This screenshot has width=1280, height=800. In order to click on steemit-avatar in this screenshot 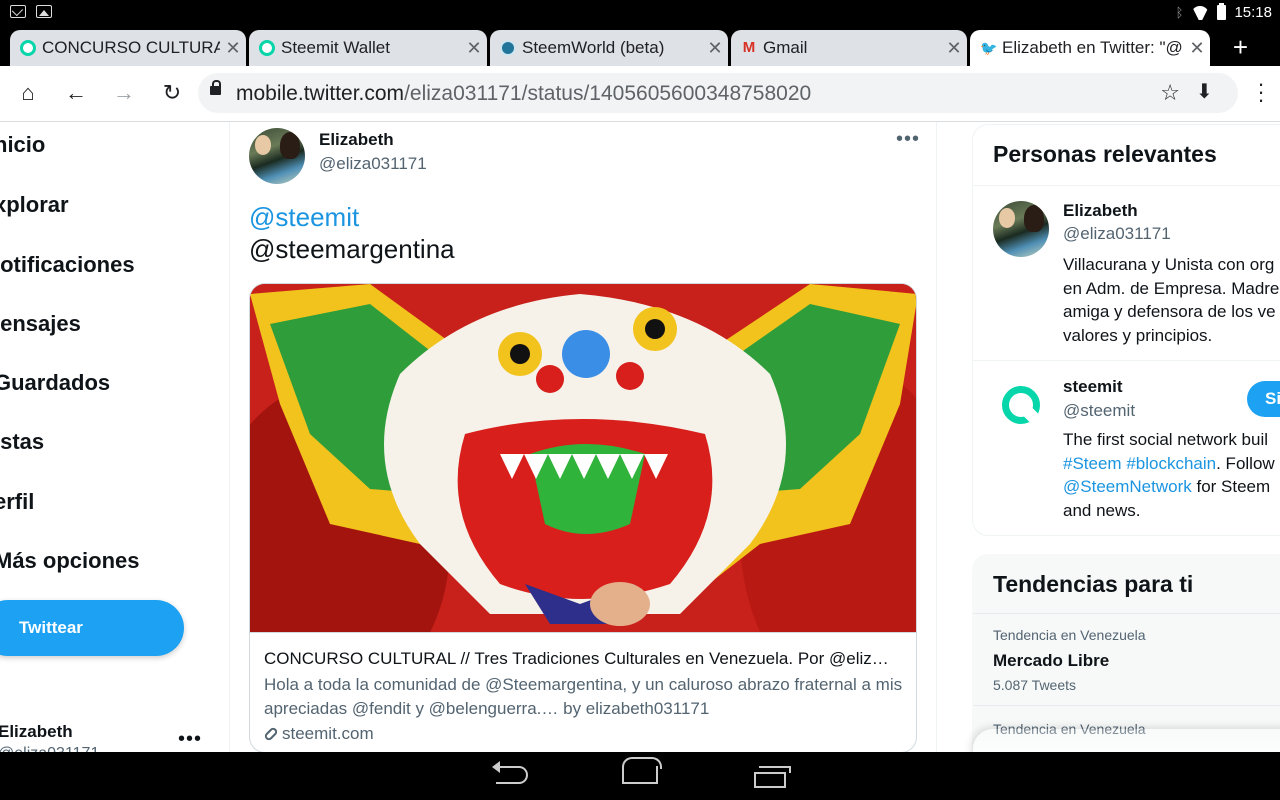, I will do `click(1021, 405)`.